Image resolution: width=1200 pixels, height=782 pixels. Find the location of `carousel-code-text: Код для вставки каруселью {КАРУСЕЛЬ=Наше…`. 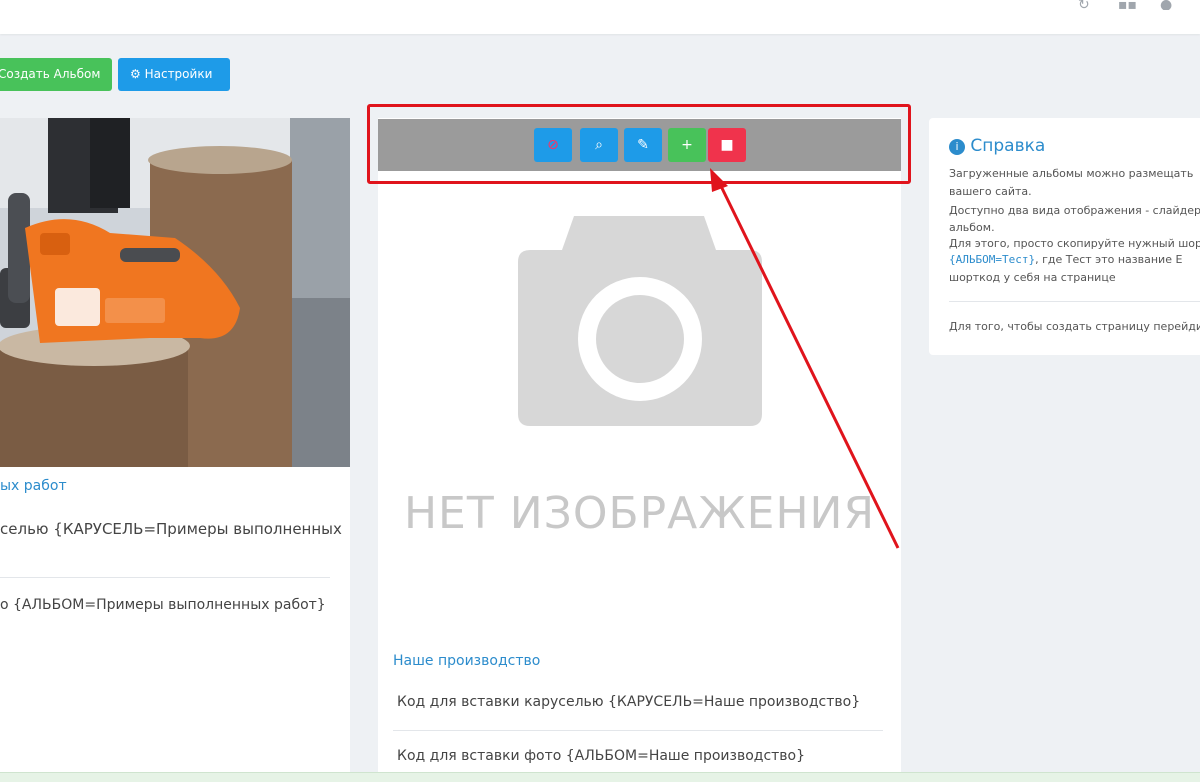

carousel-code-text: Код для вставки каруселью {КАРУСЕЛЬ=Наше… is located at coordinates (629, 702).